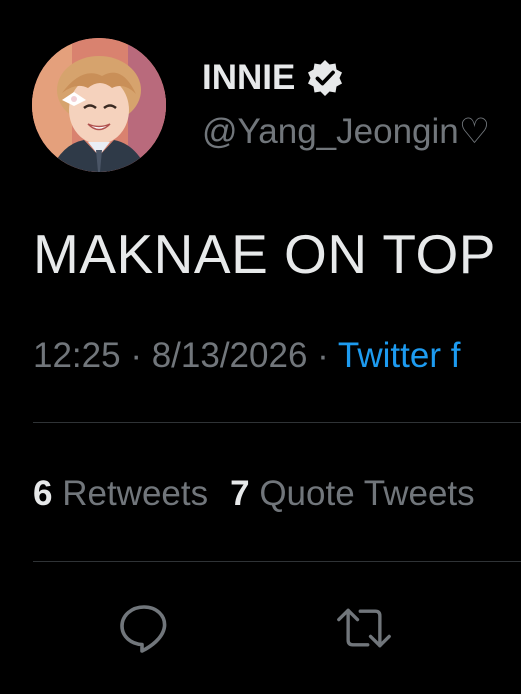  I want to click on author-name-row: INNIE, so click(273, 78).